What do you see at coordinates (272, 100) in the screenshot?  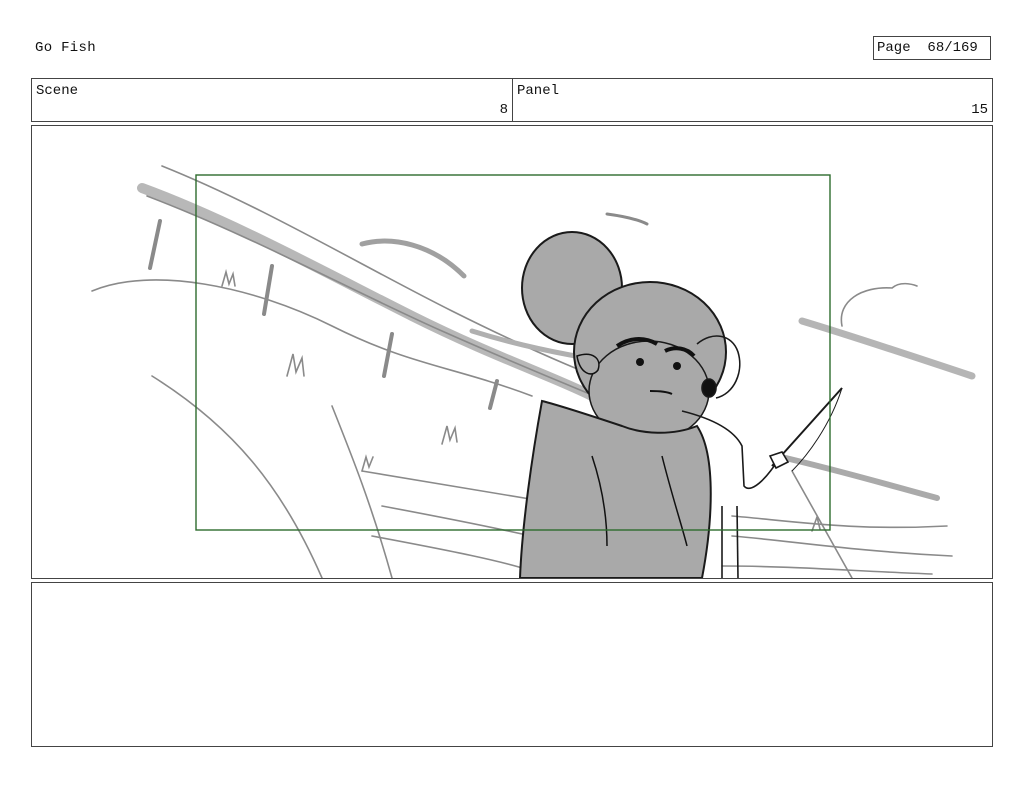 I see `scene-cell: Scene 8` at bounding box center [272, 100].